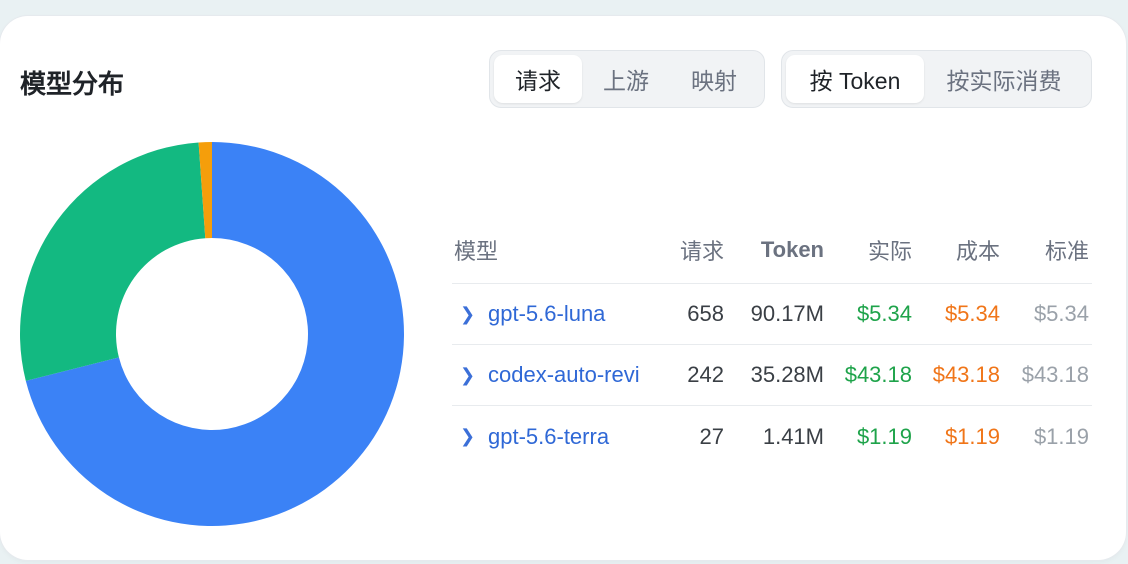 The image size is (1128, 564). I want to click on cost-cell: $5.34, so click(972, 313).